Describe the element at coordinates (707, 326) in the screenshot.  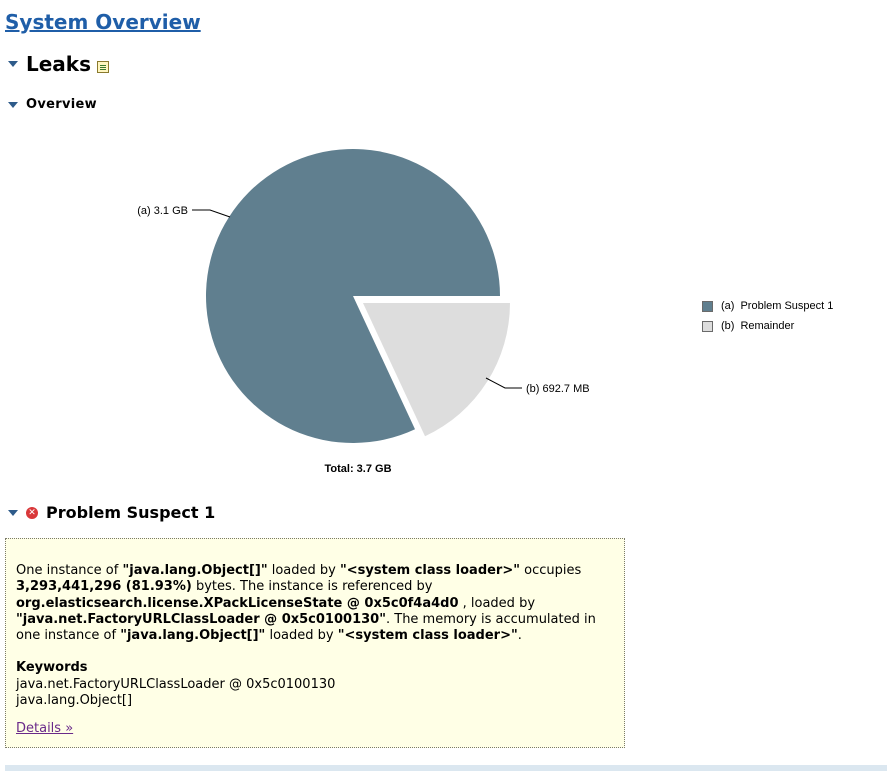
I see `legend-swatch-b` at that location.